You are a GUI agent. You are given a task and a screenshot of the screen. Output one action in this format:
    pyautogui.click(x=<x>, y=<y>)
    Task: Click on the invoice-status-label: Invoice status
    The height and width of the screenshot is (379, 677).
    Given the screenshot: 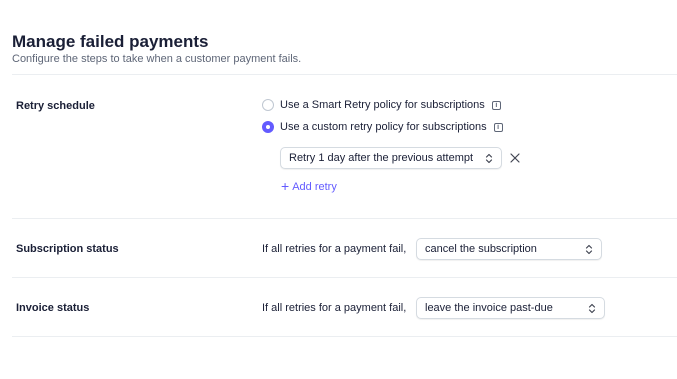 What is the action you would take?
    pyautogui.click(x=53, y=308)
    